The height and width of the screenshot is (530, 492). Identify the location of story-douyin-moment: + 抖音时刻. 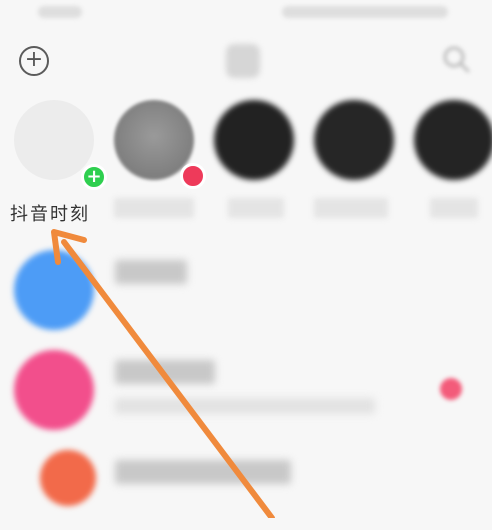
(58, 165).